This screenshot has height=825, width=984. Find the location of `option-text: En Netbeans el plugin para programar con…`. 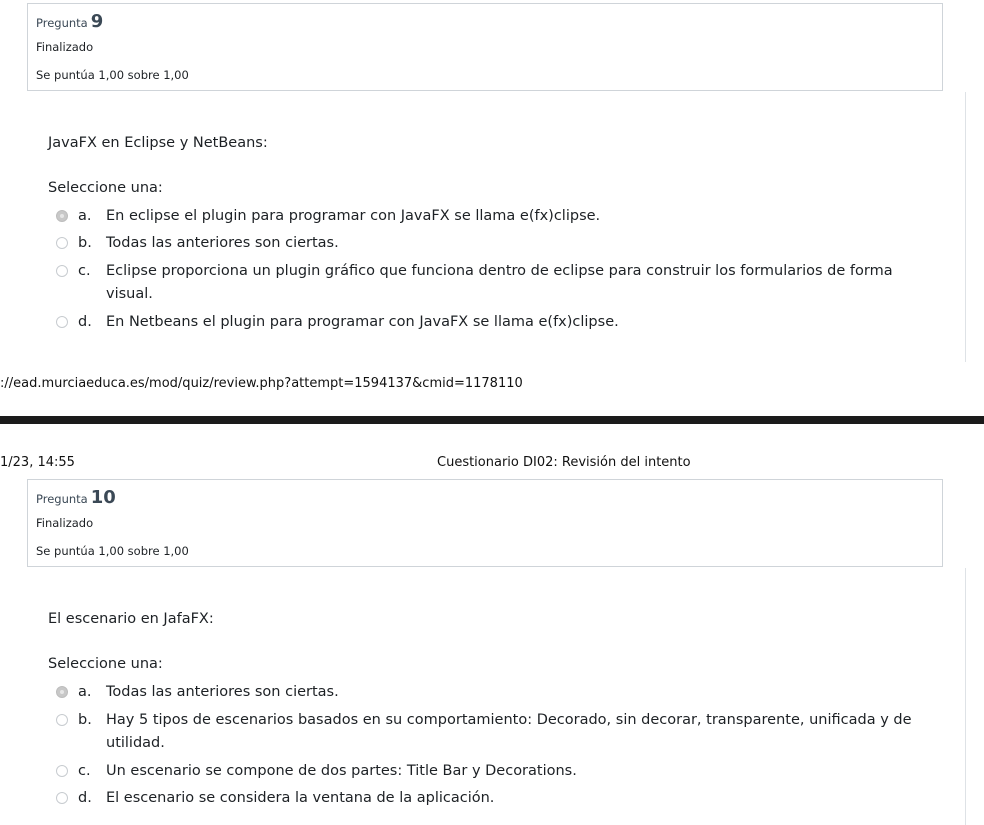

option-text: En Netbeans el plugin para programar con… is located at coordinates (362, 322).